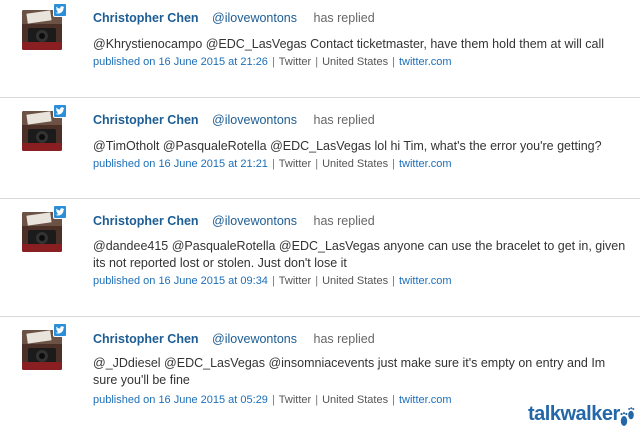 The width and height of the screenshot is (640, 439). I want to click on brand-logo: talkwalker, so click(583, 418).